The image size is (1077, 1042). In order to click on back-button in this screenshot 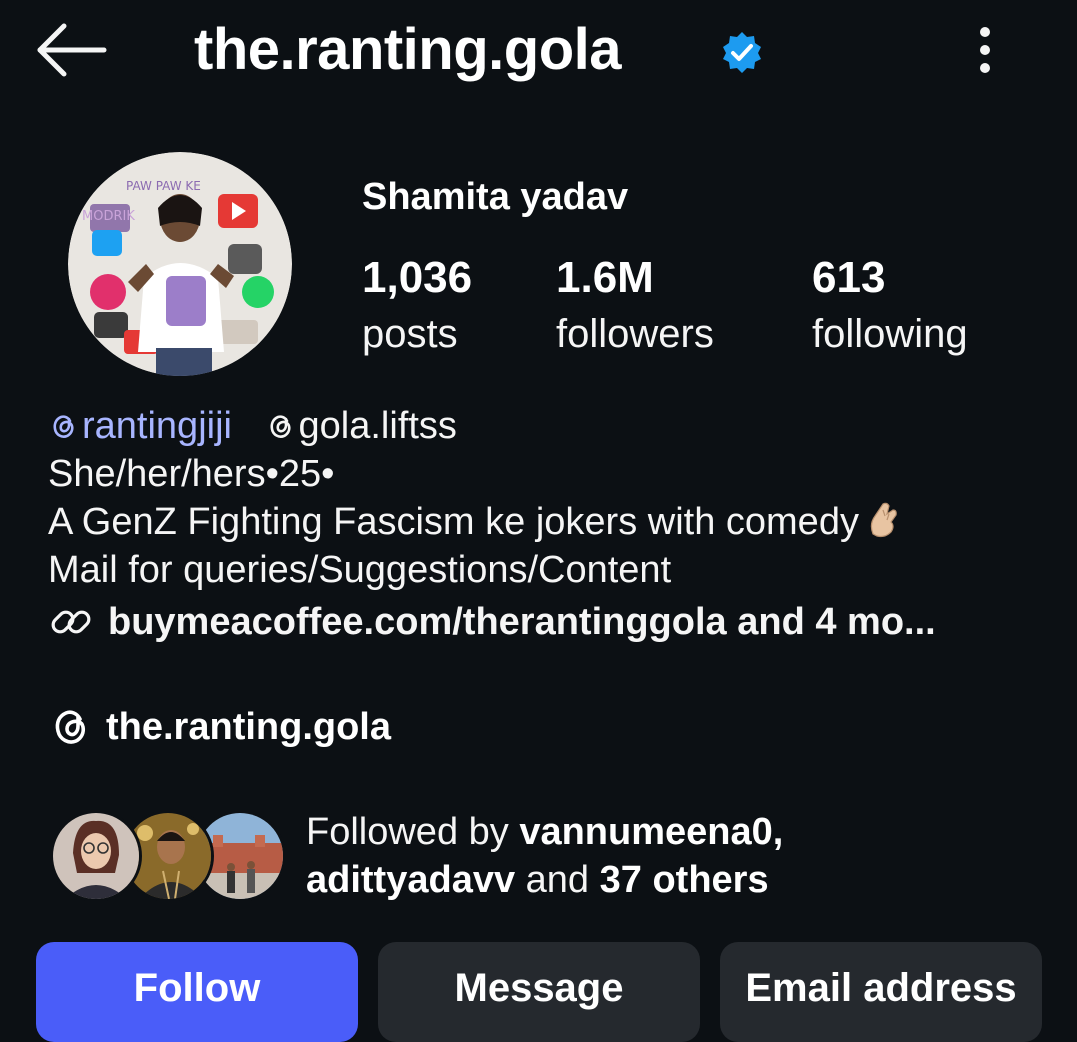, I will do `click(72, 50)`.